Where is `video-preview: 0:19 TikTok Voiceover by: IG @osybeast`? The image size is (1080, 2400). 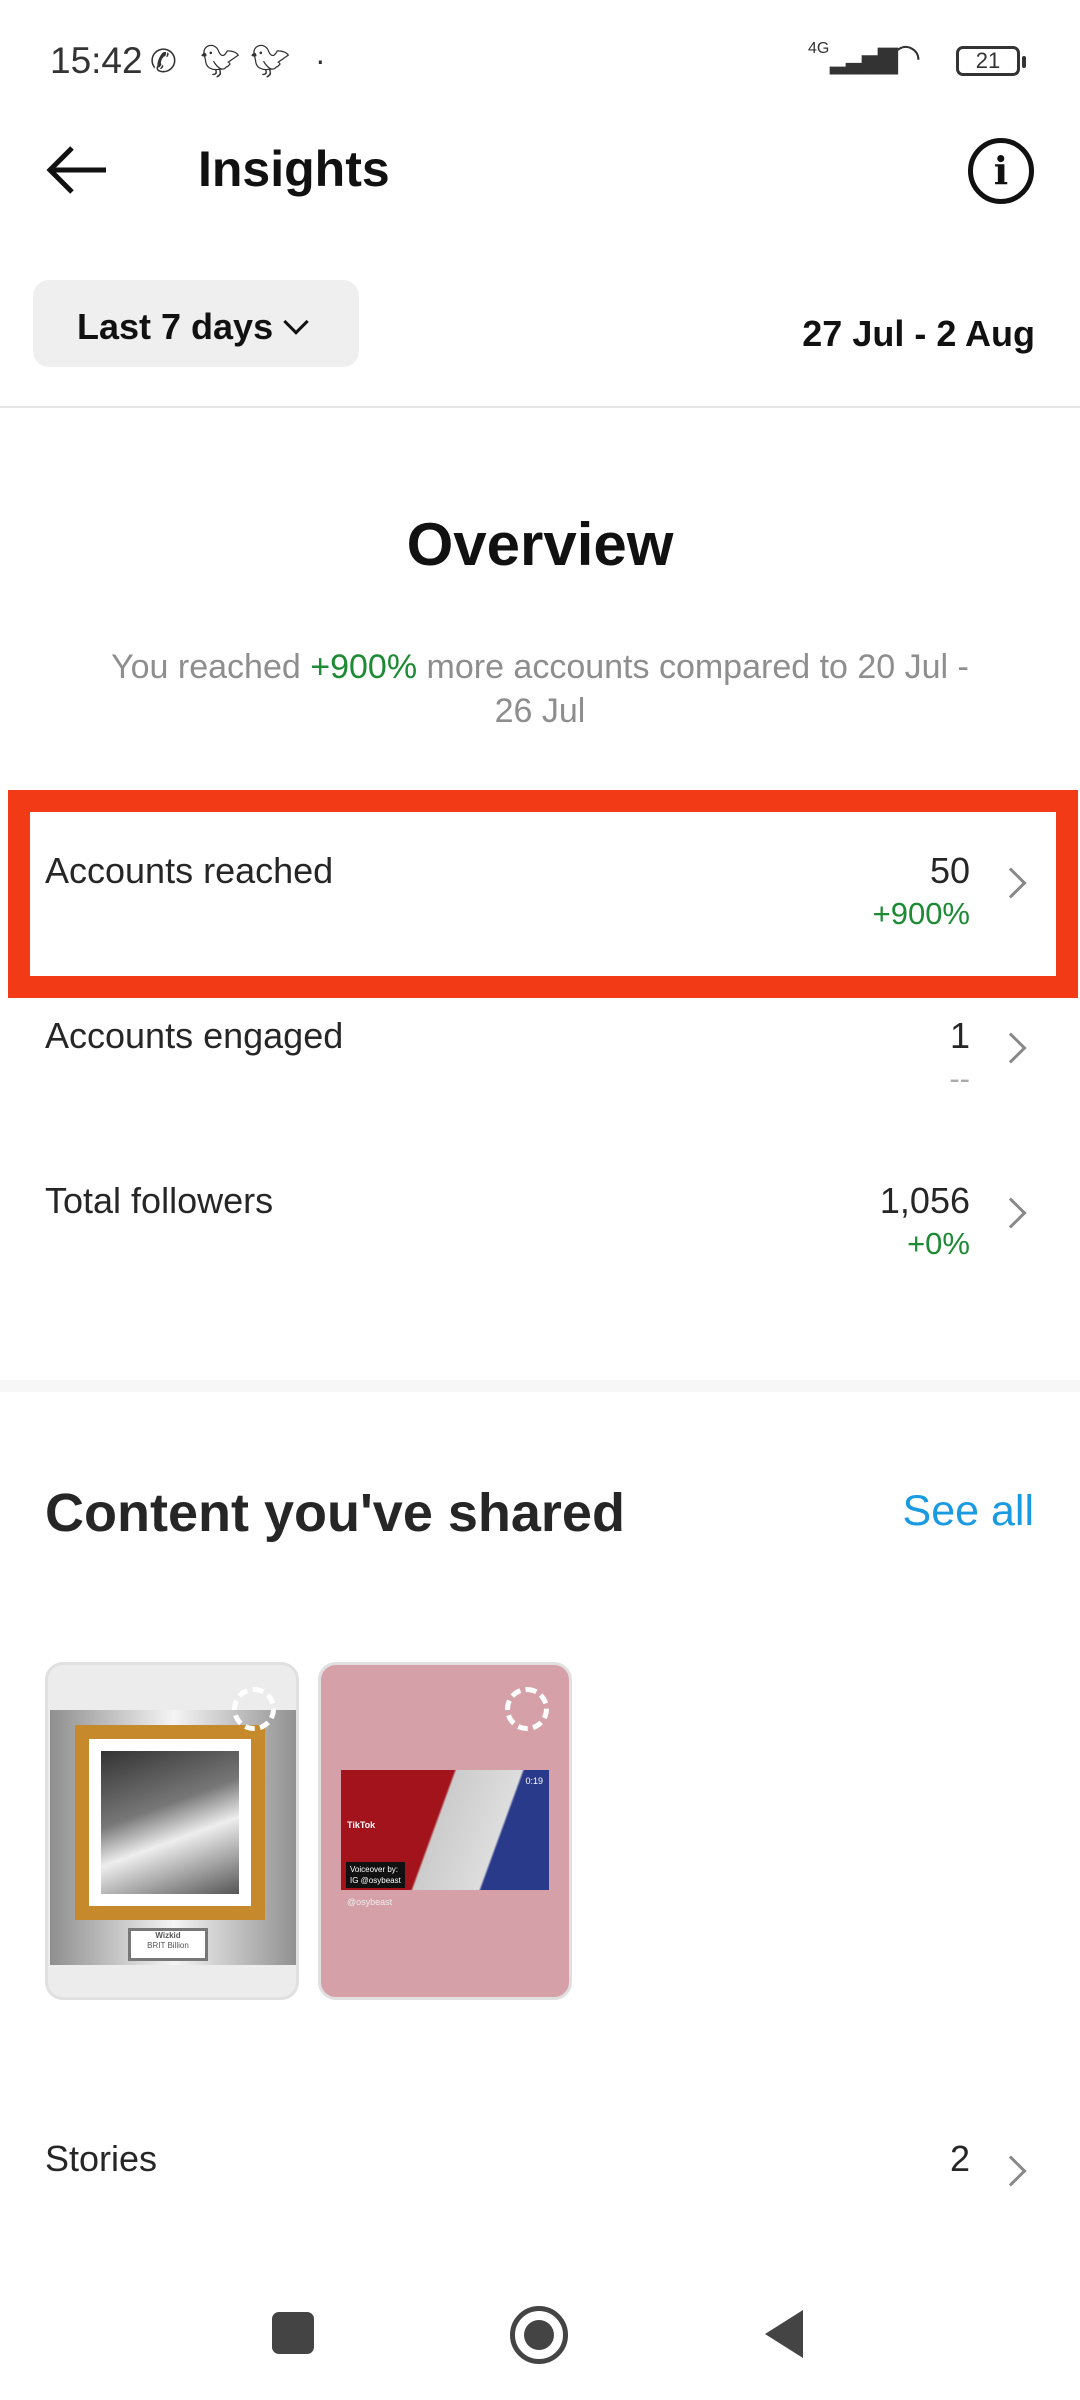
video-preview: 0:19 TikTok Voiceover by: IG @osybeast is located at coordinates (445, 1830).